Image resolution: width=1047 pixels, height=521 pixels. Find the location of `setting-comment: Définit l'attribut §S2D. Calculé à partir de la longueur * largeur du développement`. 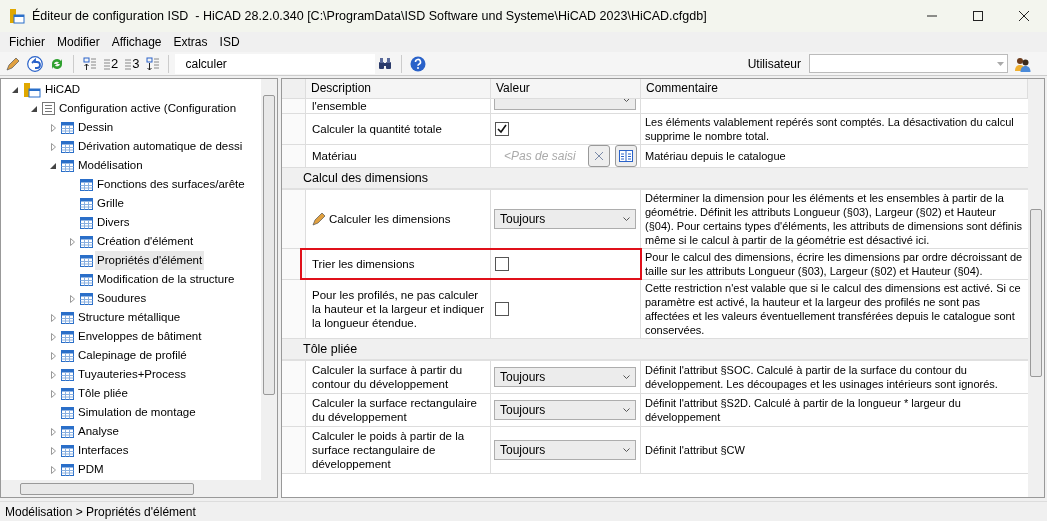

setting-comment: Définit l'attribut §S2D. Calculé à partir de la longueur * largeur du développement is located at coordinates (803, 410).